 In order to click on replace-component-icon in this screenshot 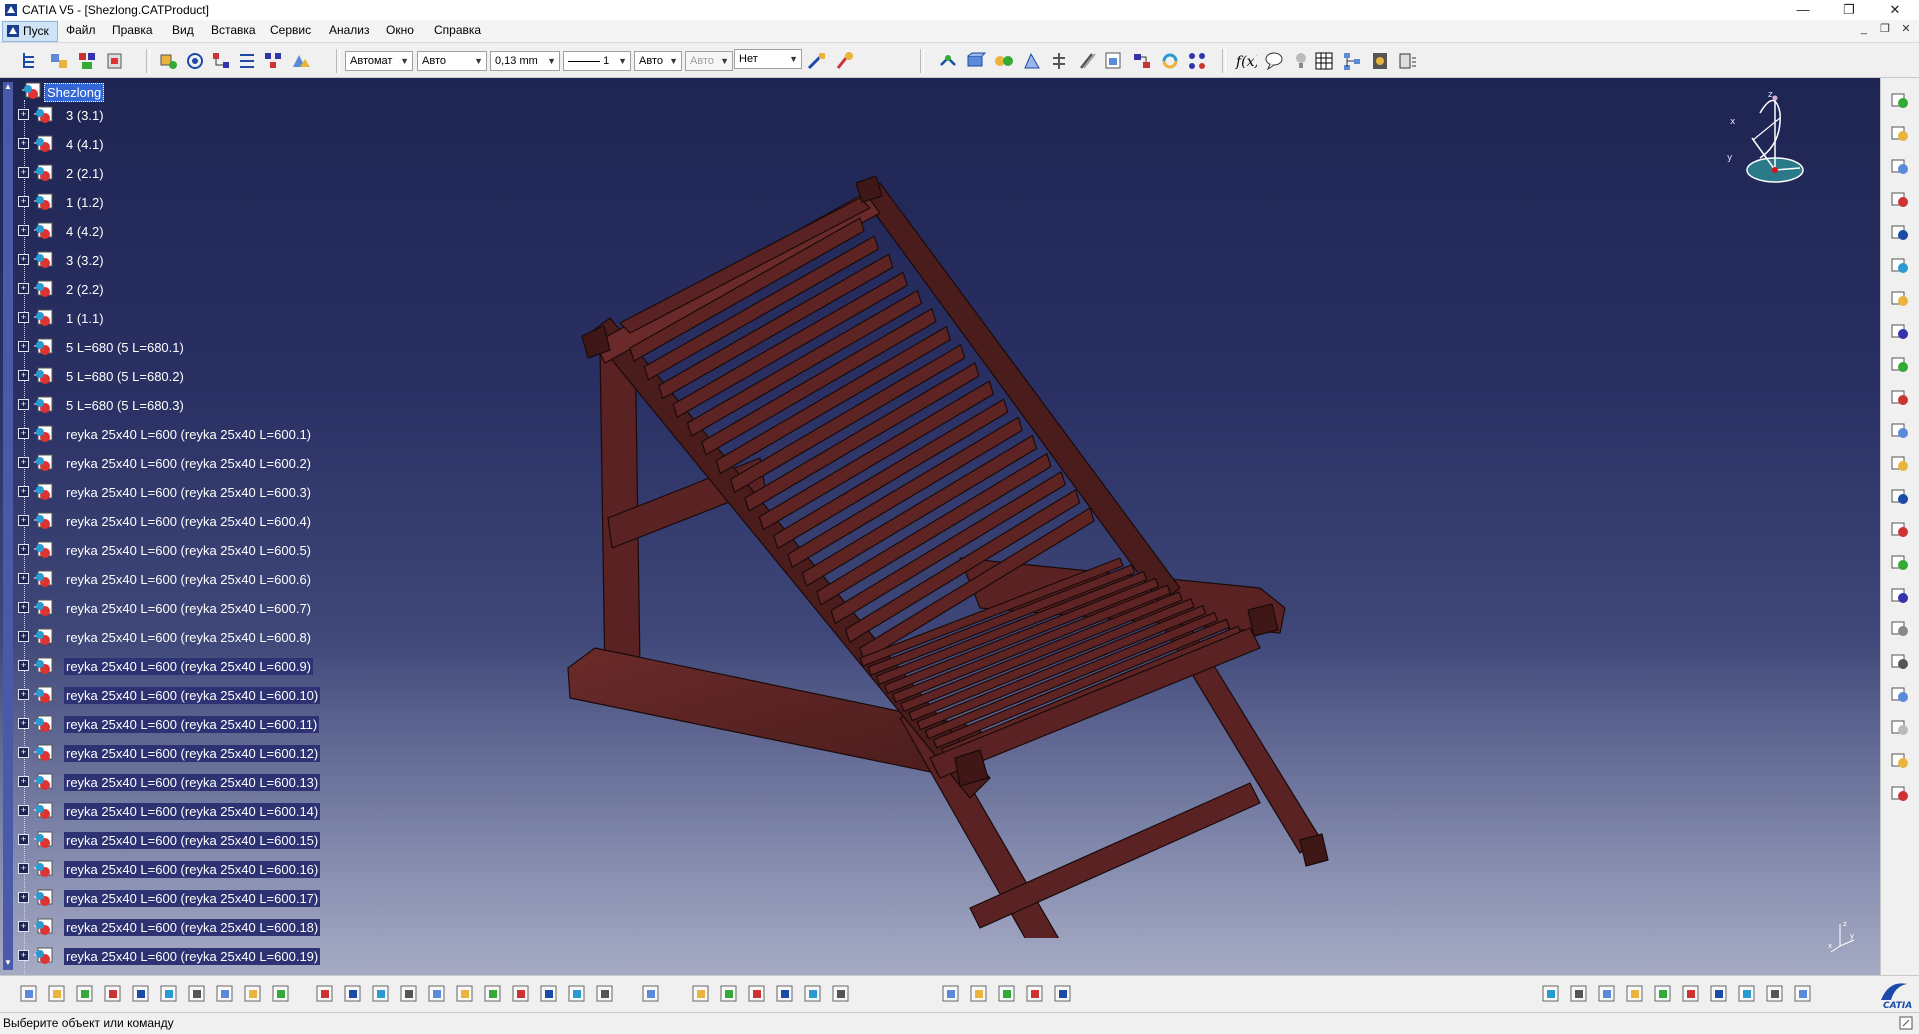, I will do `click(195, 61)`.